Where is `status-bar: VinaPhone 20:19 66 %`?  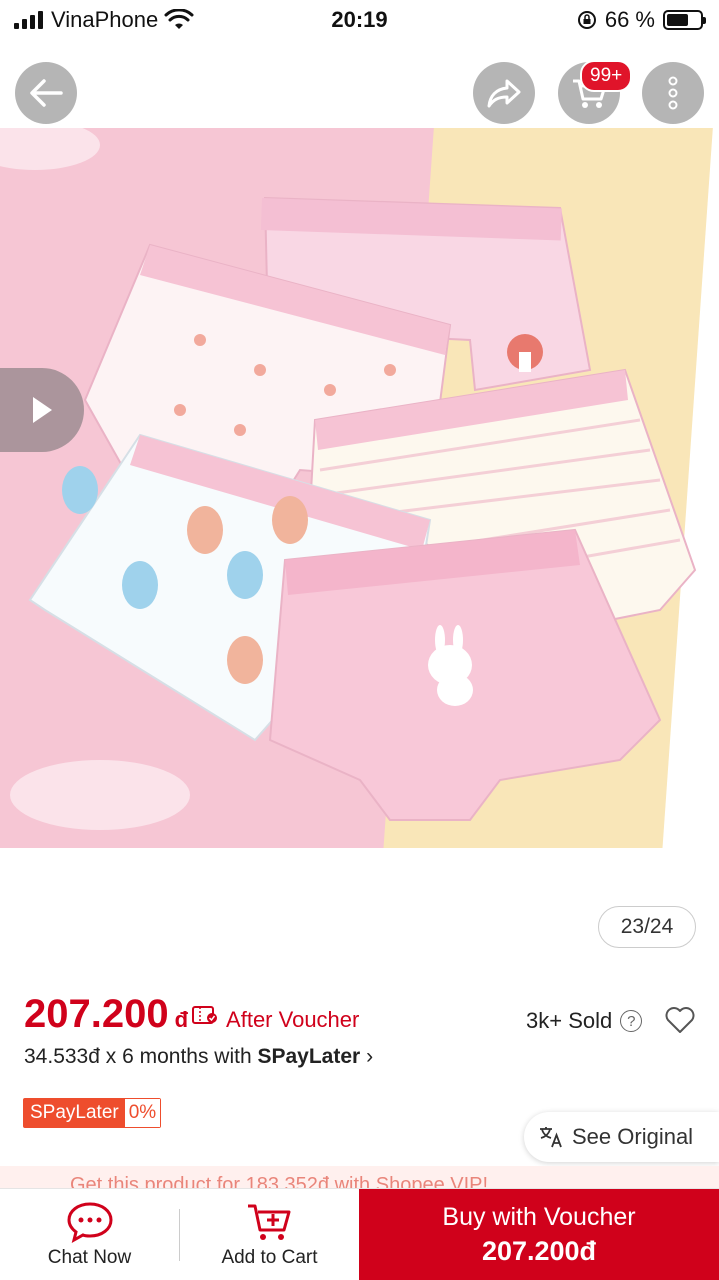
status-bar: VinaPhone 20:19 66 % is located at coordinates (359, 20).